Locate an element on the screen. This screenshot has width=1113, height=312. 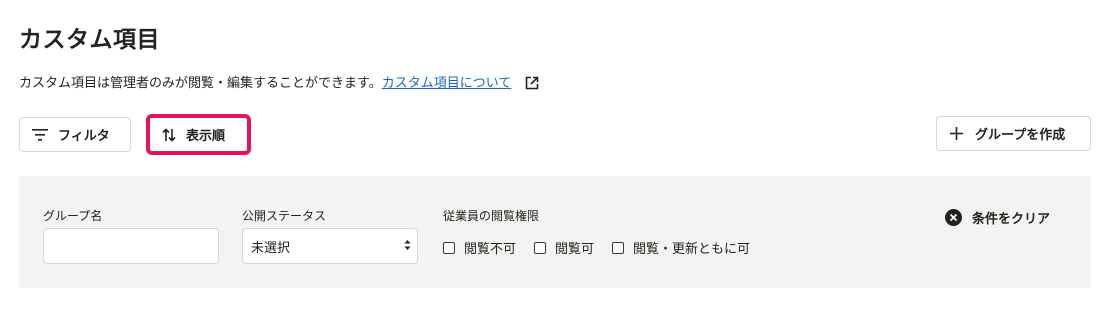
page-description: カスタム項目は管理者のみが閲覧・編集することができます。カスタム項目について is located at coordinates (279, 83).